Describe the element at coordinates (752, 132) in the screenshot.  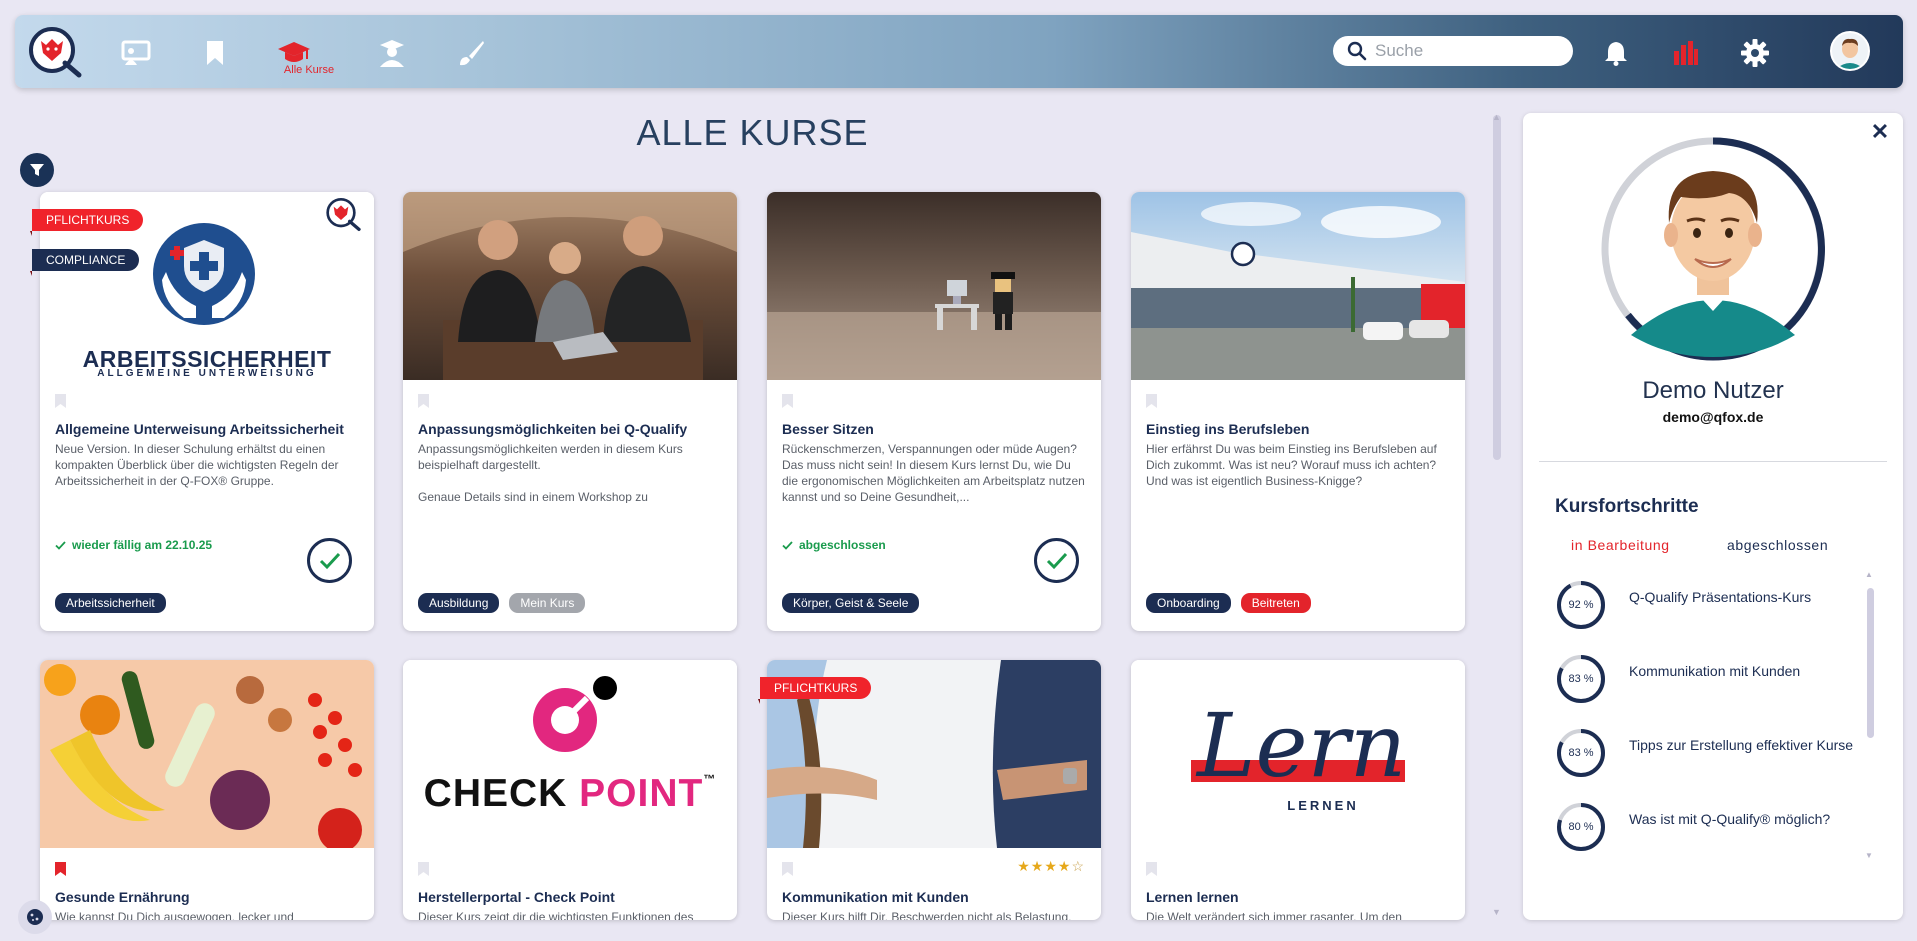
I see `page-title: ALLE KURSE` at that location.